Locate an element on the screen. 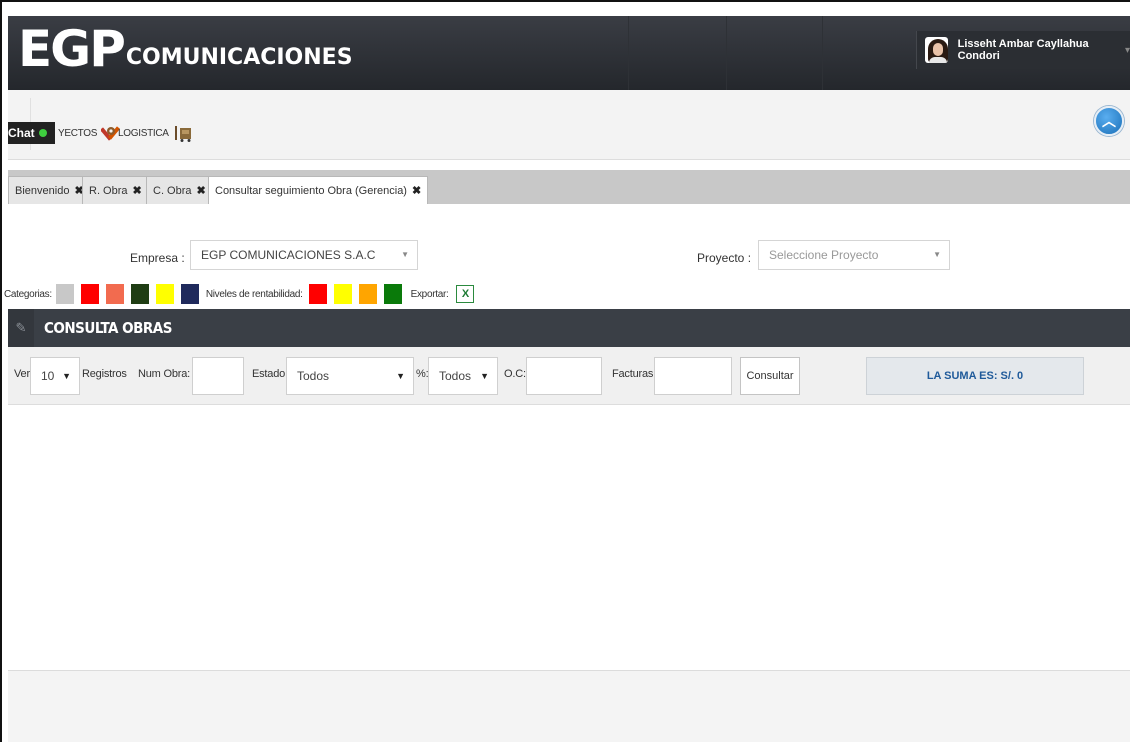 This screenshot has width=1130, height=742. logo-sub-text: COMUNICACIONES is located at coordinates (239, 57).